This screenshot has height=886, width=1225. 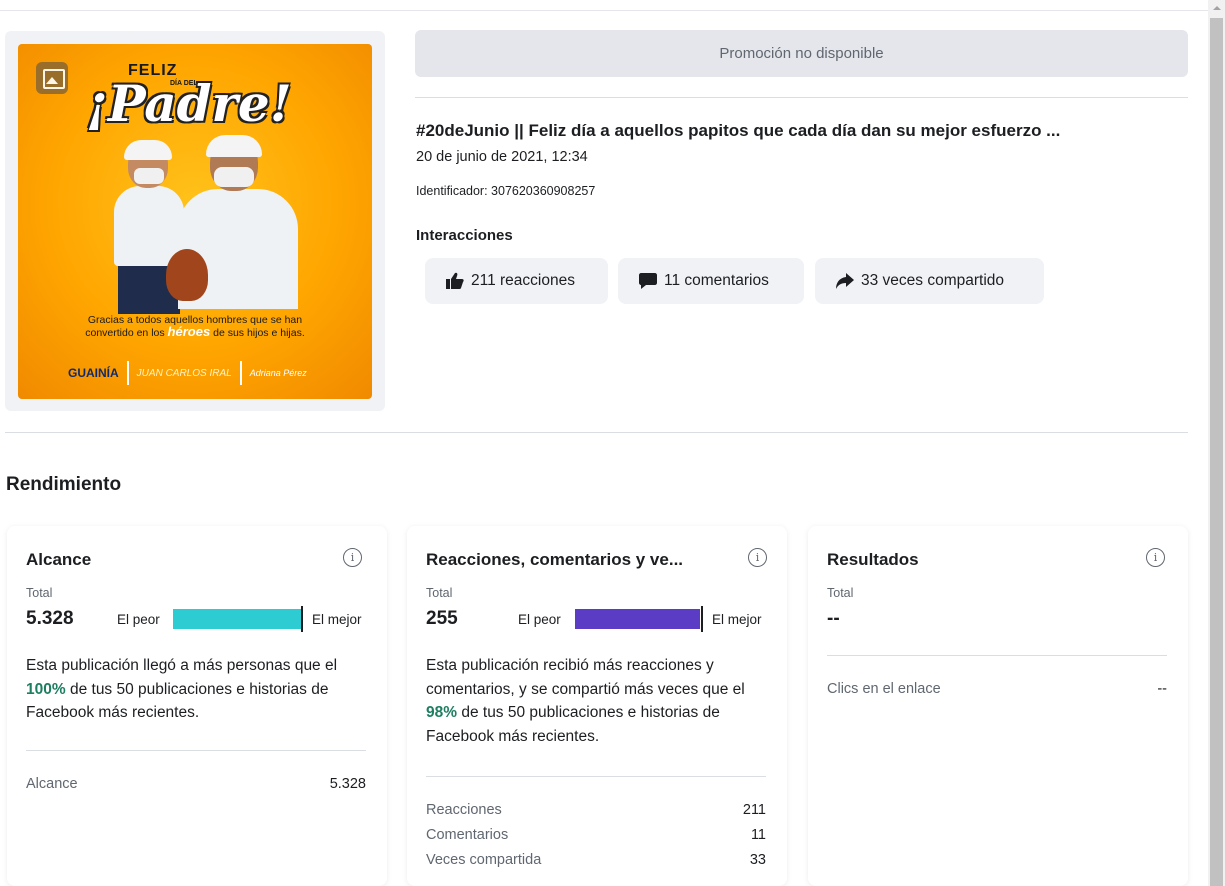 What do you see at coordinates (278, 373) in the screenshot?
I see `logo-signature: Adriana Pérez` at bounding box center [278, 373].